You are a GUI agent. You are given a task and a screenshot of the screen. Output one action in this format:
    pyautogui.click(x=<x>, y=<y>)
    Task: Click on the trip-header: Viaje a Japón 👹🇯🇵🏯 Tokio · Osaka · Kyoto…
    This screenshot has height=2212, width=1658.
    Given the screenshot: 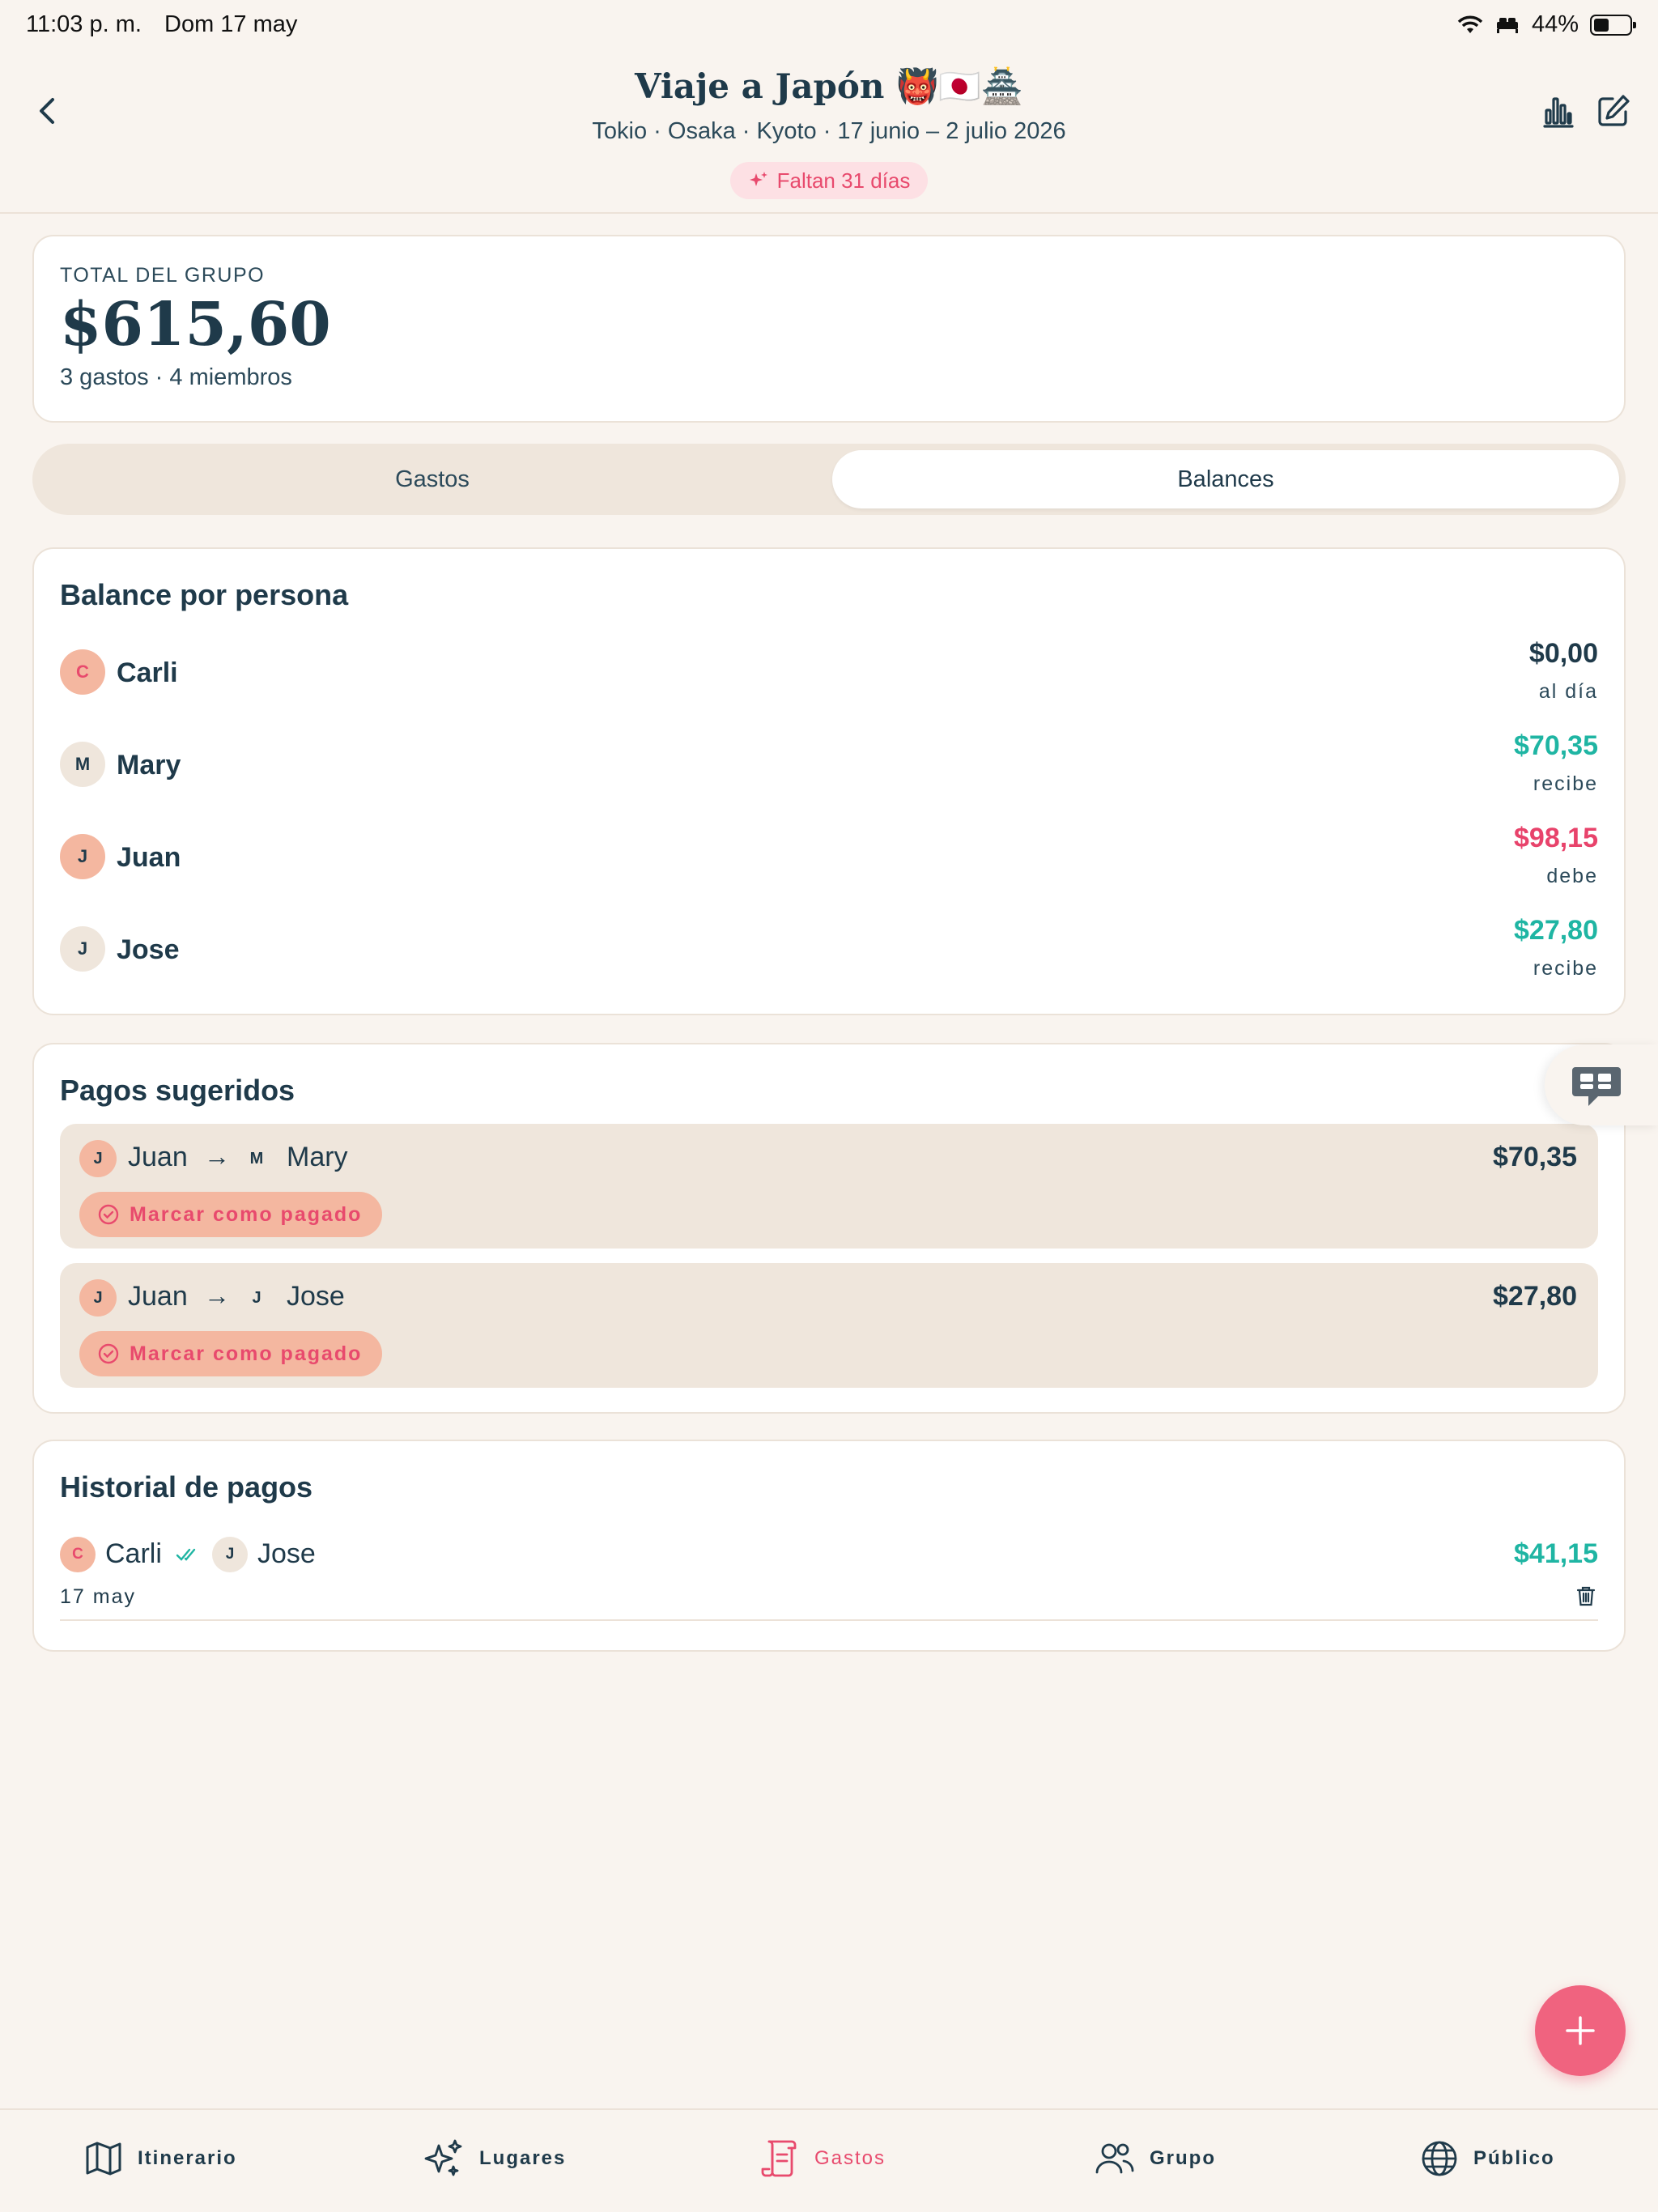 What is the action you would take?
    pyautogui.click(x=829, y=133)
    